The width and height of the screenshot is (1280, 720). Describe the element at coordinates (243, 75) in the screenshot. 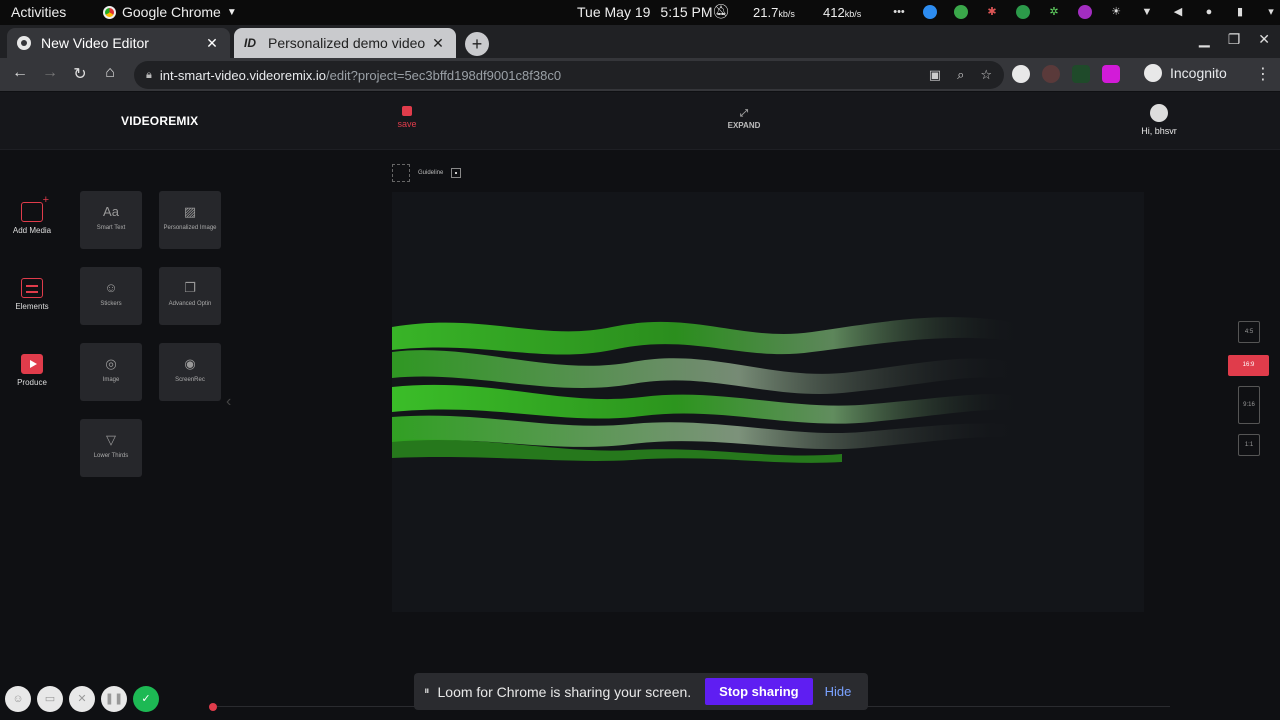

I see `url-host: int-smart-video.videoremix.io` at that location.